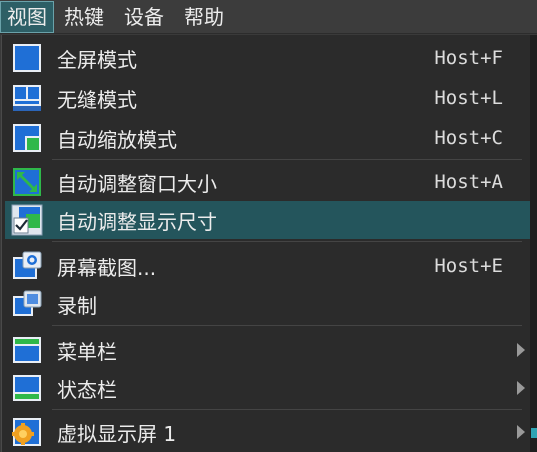 This screenshot has width=537, height=452. I want to click on menu-item-fullscreen: 全屏模式 Host+F, so click(268, 58).